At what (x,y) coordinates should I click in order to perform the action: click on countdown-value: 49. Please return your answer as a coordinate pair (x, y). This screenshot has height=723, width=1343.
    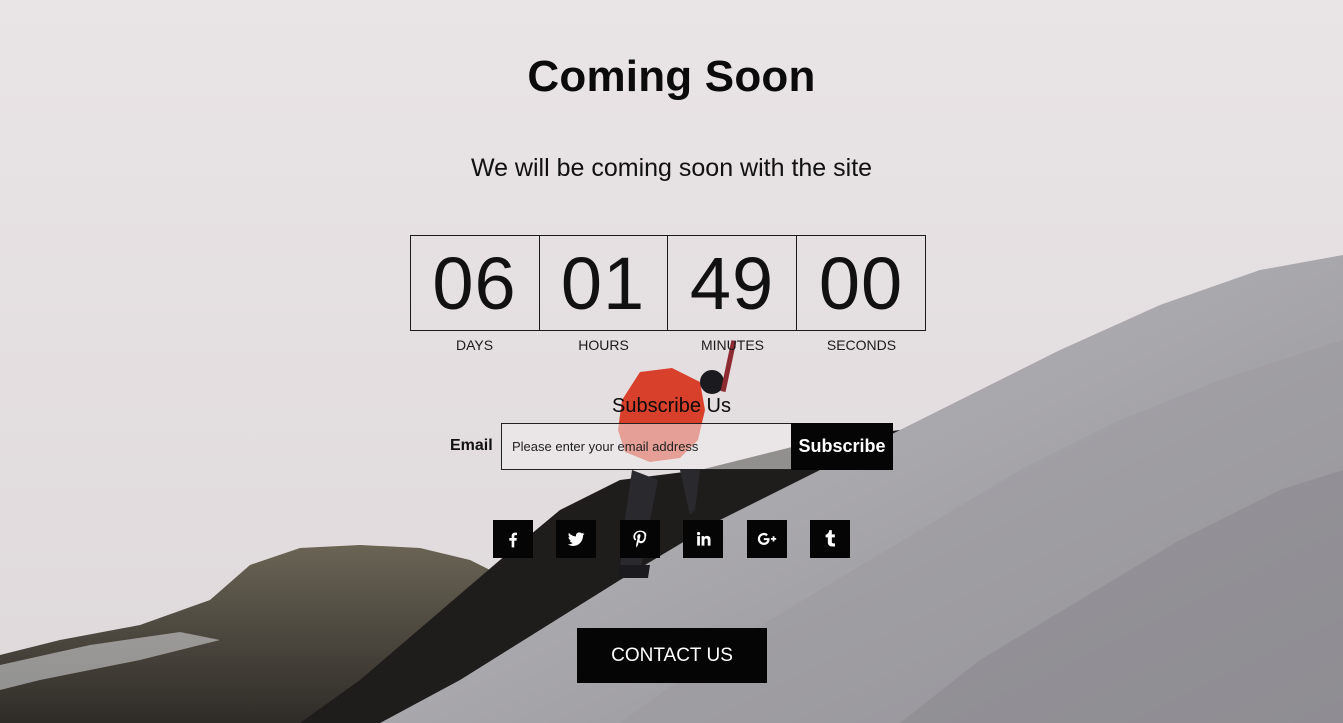
    Looking at the image, I should click on (732, 283).